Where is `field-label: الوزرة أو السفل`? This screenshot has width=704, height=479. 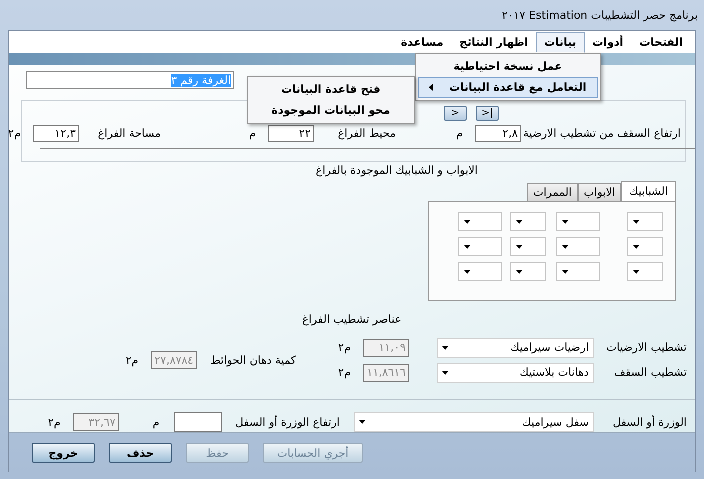
field-label: الوزرة أو السفل is located at coordinates (650, 422).